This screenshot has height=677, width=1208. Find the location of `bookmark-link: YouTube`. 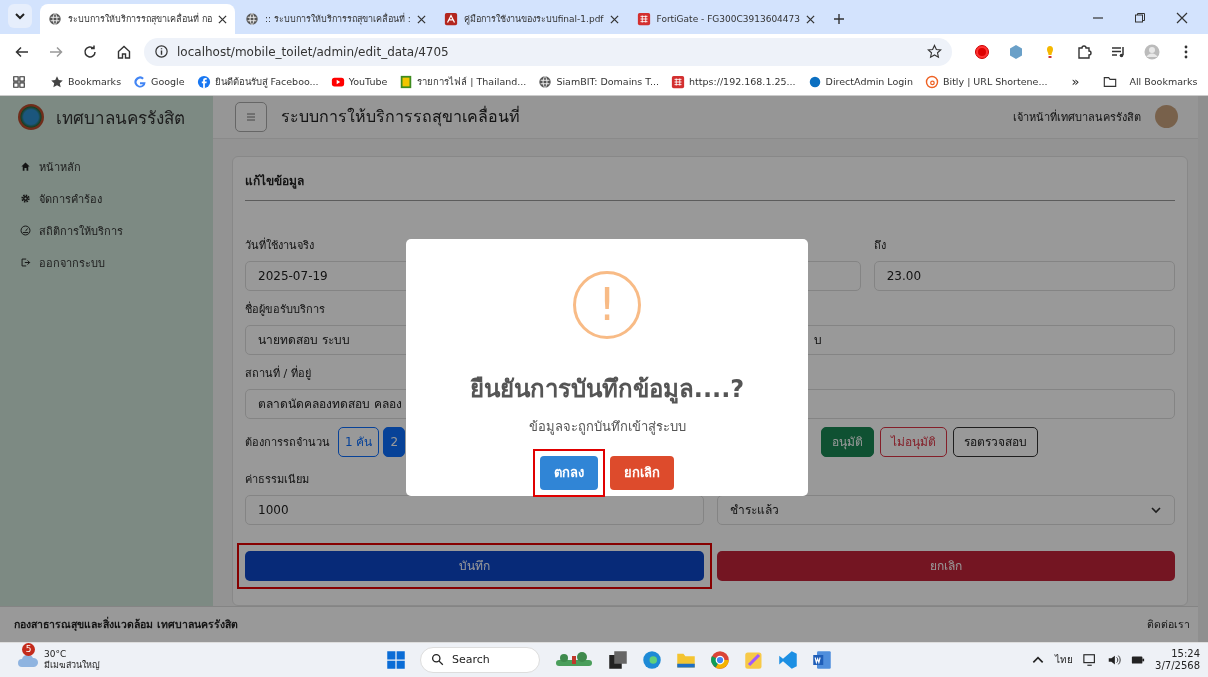

bookmark-link: YouTube is located at coordinates (368, 82).